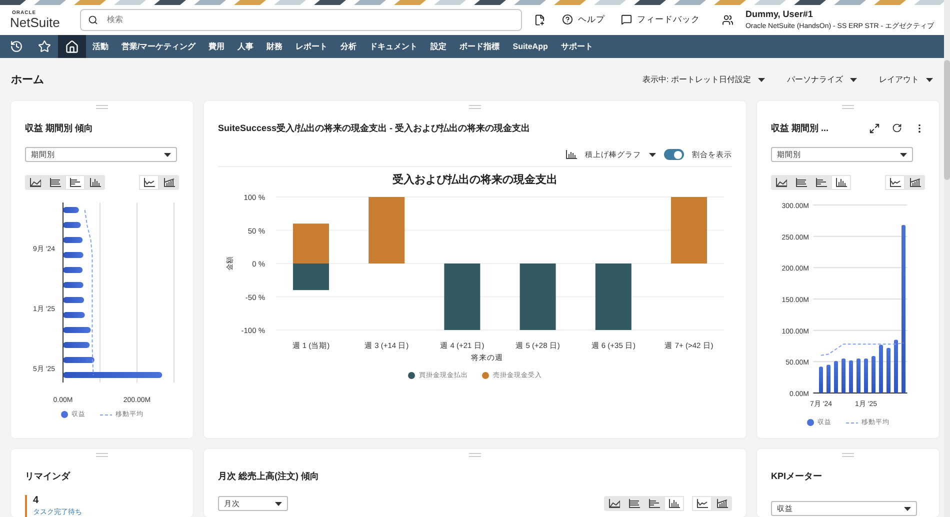 This screenshot has width=950, height=517. Describe the element at coordinates (874, 128) in the screenshot. I see `expand-icon` at that location.